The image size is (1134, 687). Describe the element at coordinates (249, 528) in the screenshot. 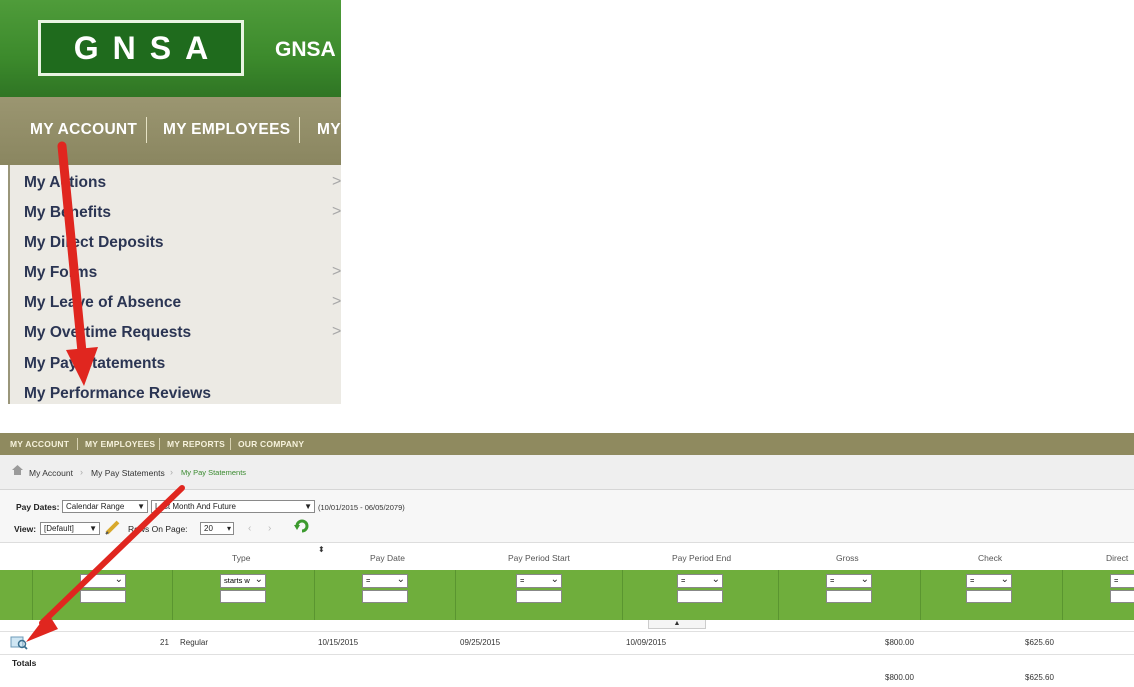

I see `prev-page-icon: ‹` at that location.